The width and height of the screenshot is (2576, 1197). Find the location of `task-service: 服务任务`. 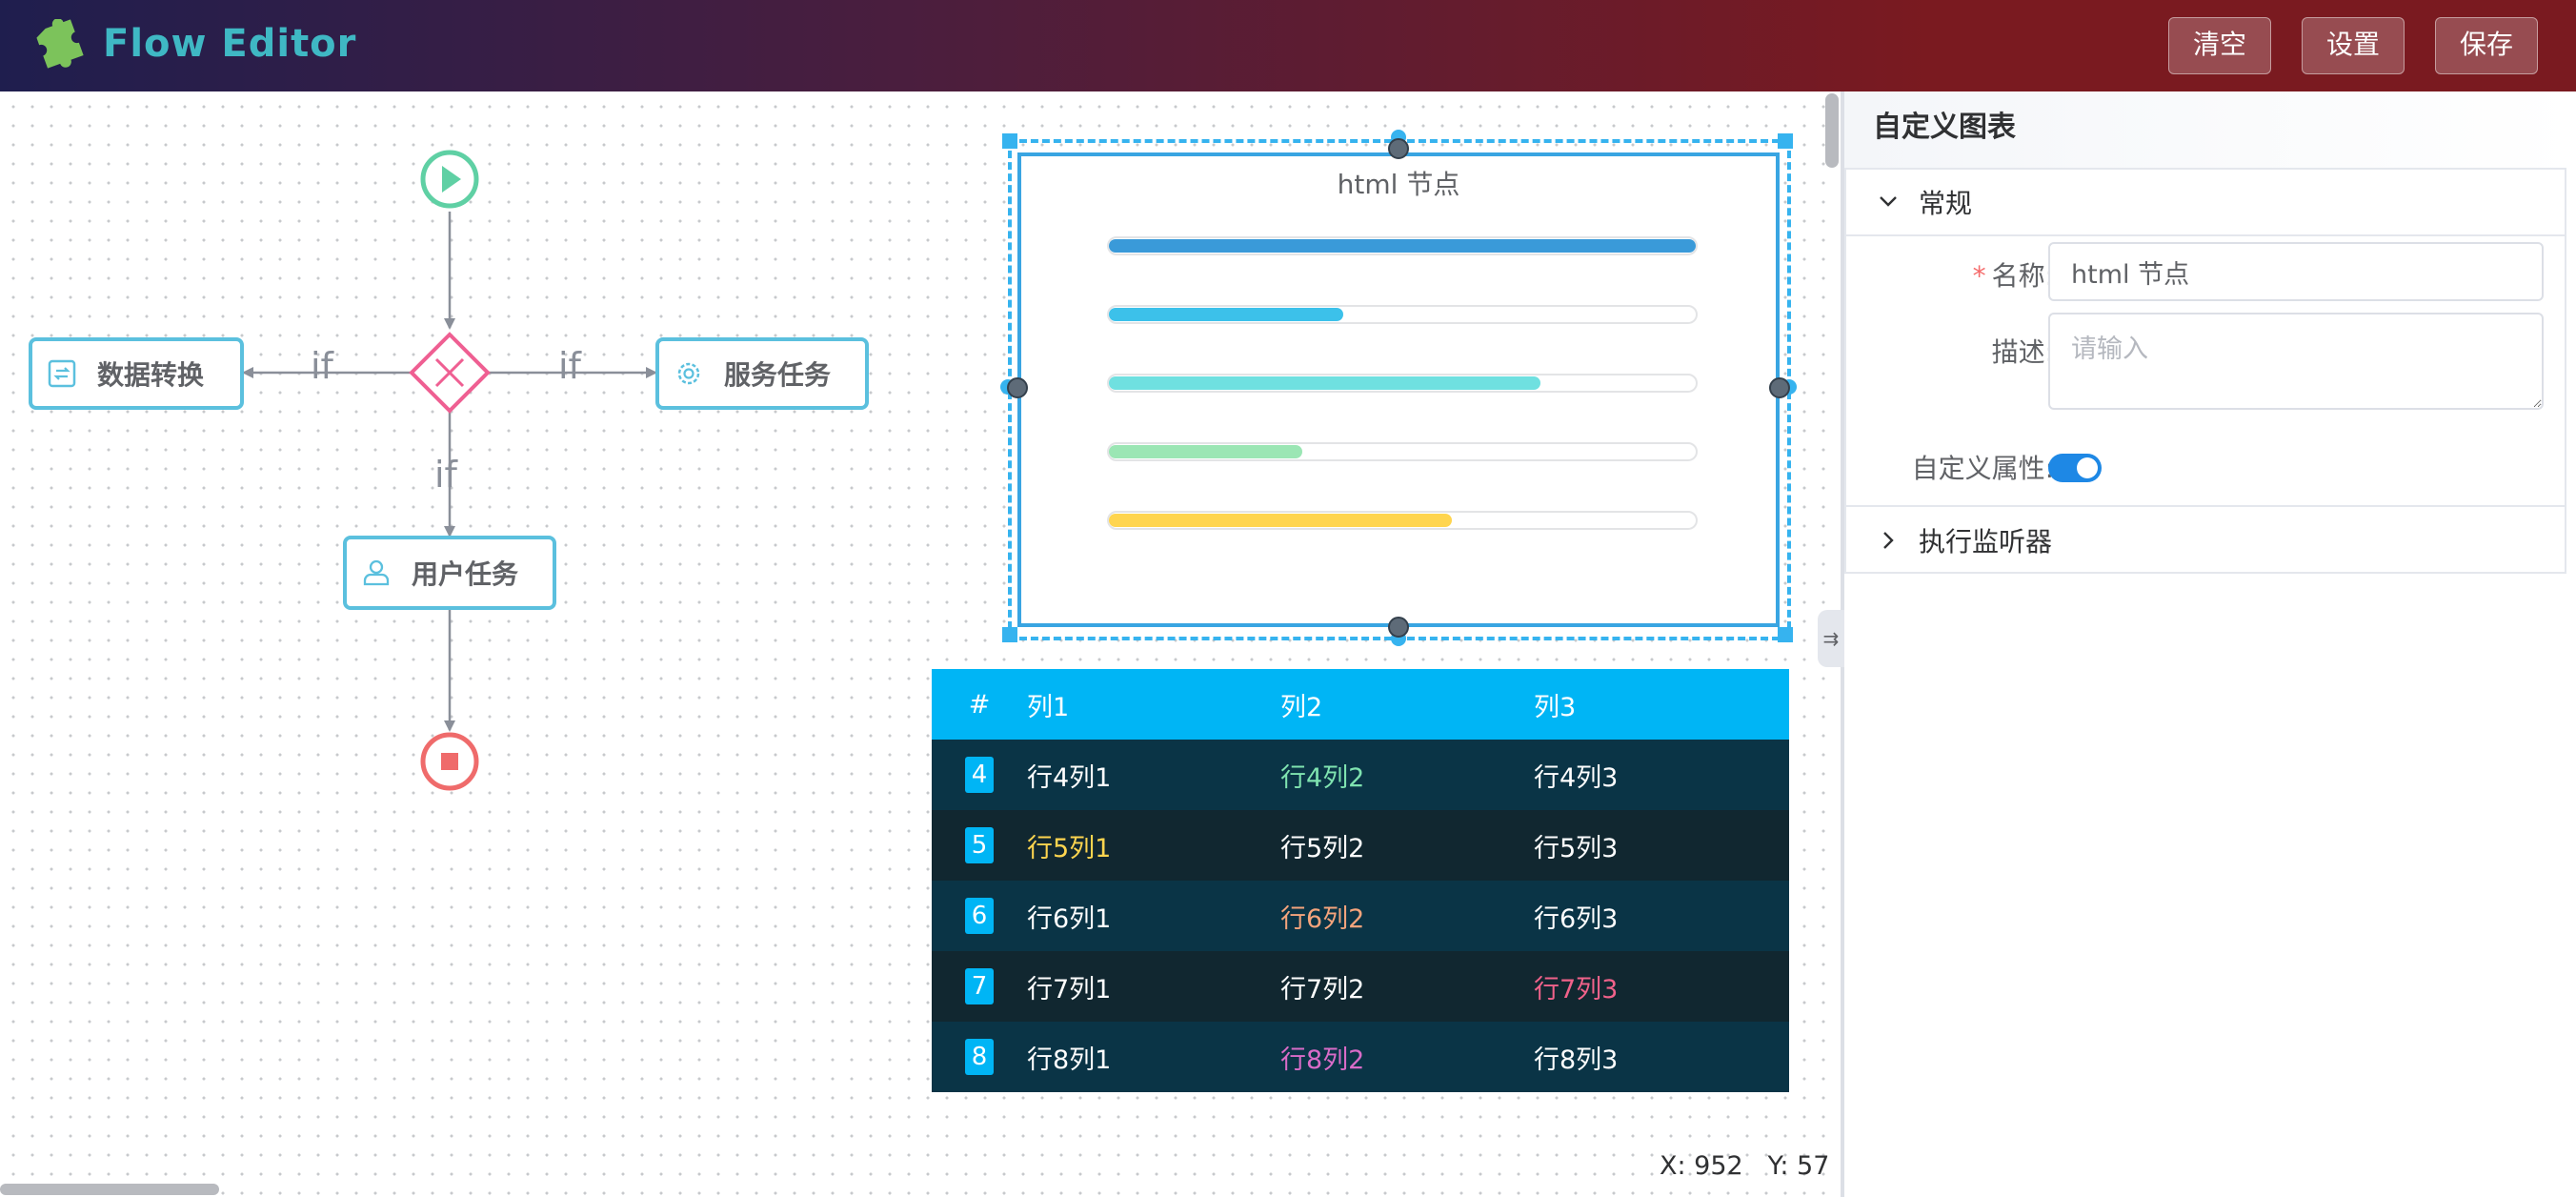

task-service: 服务任务 is located at coordinates (762, 373).